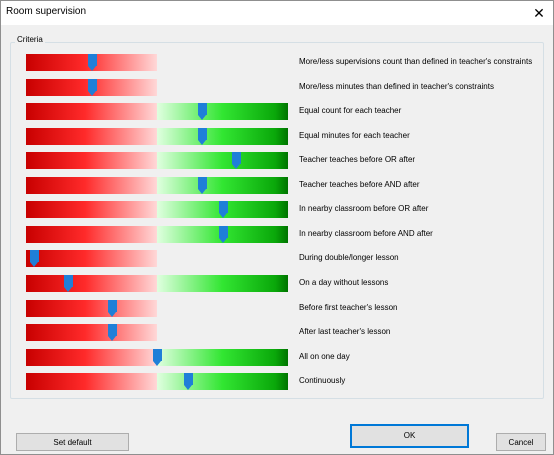 The image size is (554, 455). What do you see at coordinates (344, 282) in the screenshot?
I see `criterion-label: On a day without lessons` at bounding box center [344, 282].